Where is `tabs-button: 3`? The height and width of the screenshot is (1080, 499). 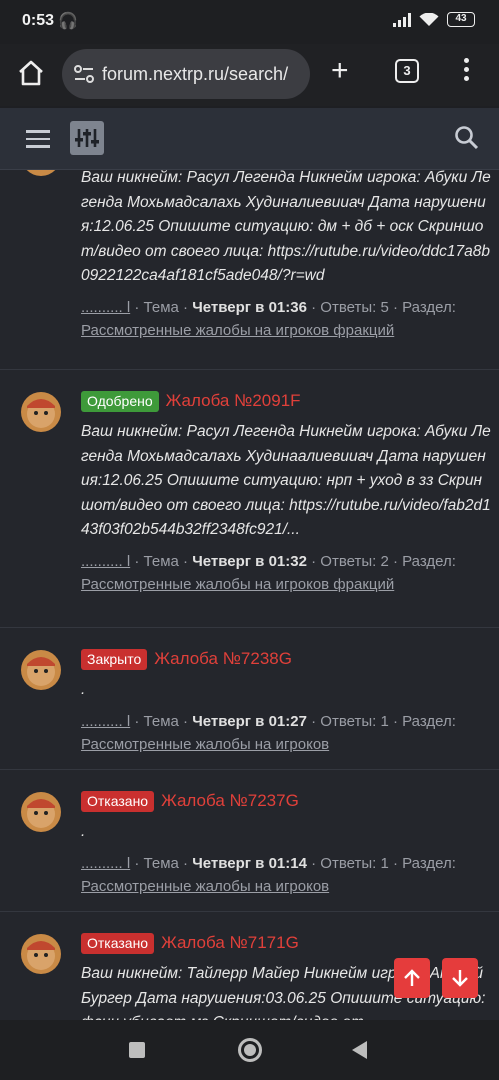
tabs-button: 3 is located at coordinates (407, 71).